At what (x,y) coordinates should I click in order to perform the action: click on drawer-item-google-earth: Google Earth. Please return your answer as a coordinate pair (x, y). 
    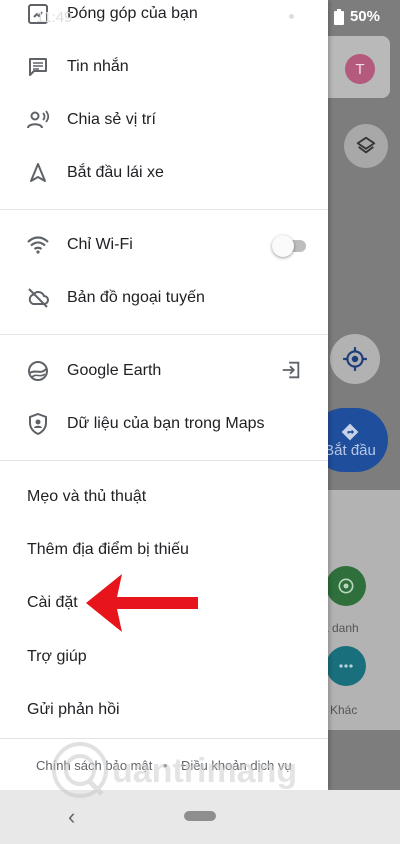
    Looking at the image, I should click on (164, 371).